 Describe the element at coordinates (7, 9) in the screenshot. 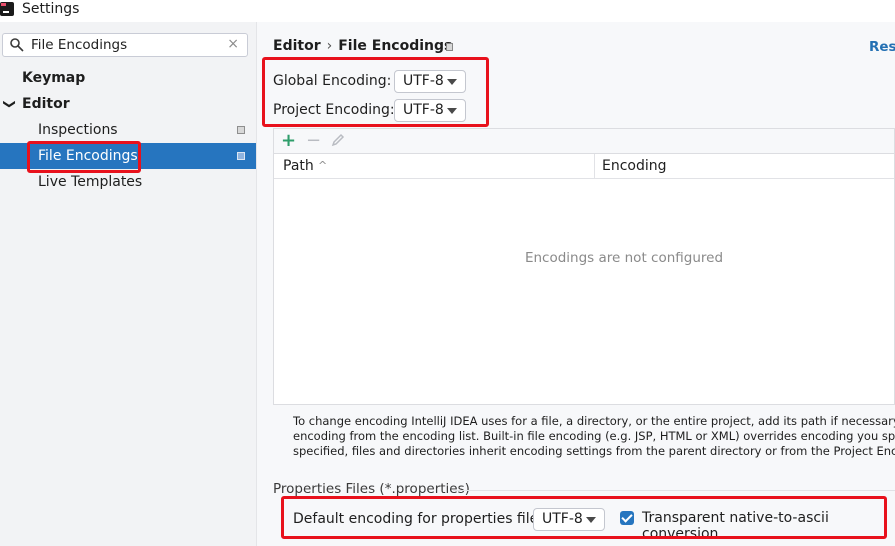

I see `intellij-app-icon` at that location.